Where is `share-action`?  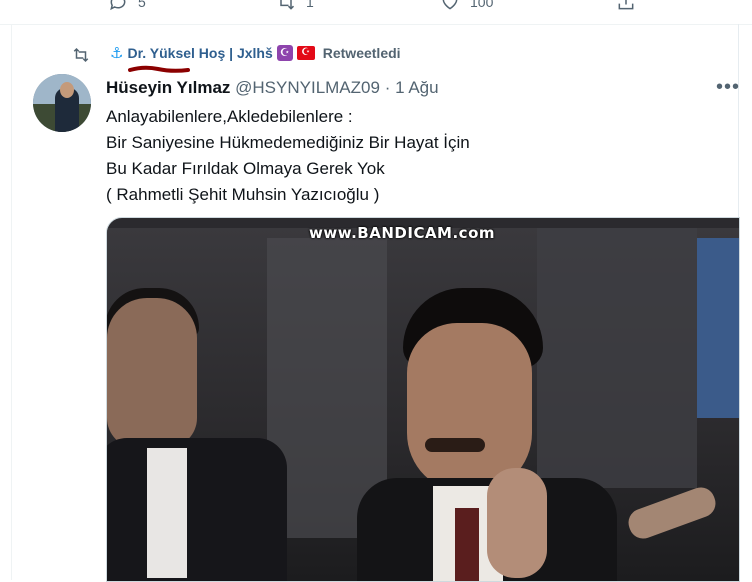
share-action is located at coordinates (626, 6).